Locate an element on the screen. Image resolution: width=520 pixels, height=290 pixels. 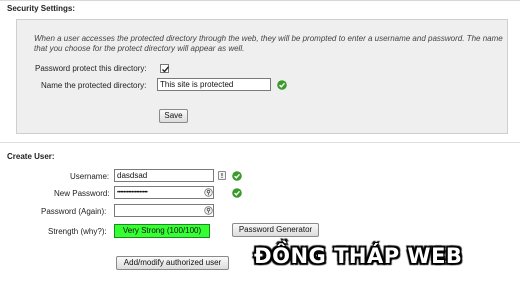
save-button: Save is located at coordinates (173, 116).